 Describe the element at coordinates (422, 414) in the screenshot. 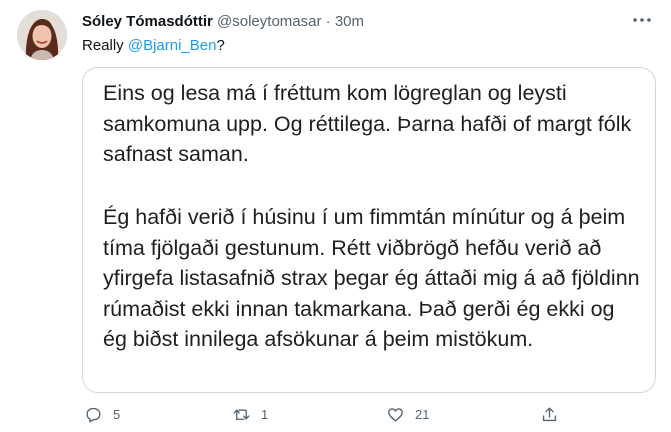

I see `like-count: 21` at that location.